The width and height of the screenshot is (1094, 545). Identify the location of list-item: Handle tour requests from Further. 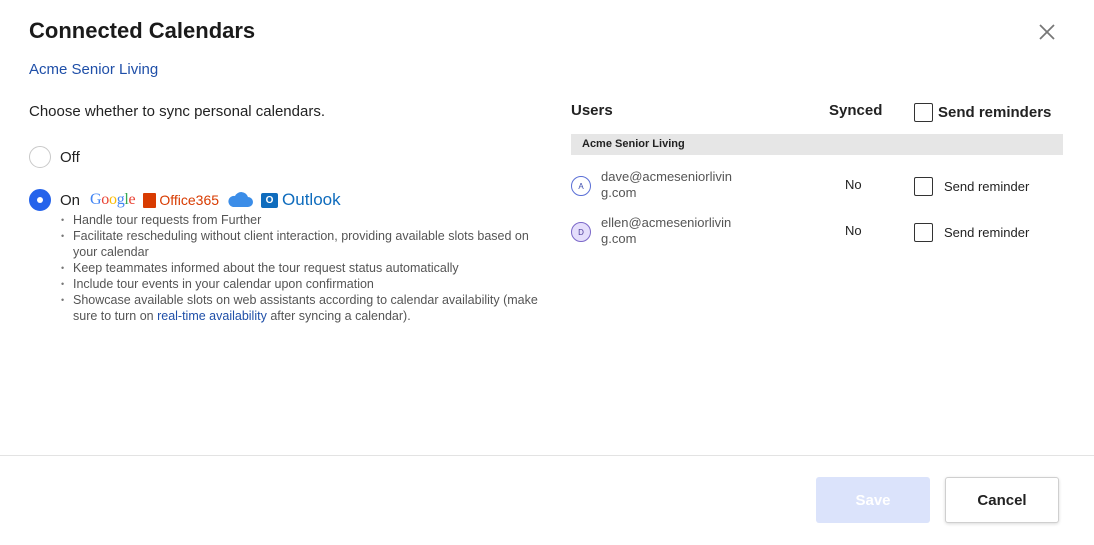
(301, 220).